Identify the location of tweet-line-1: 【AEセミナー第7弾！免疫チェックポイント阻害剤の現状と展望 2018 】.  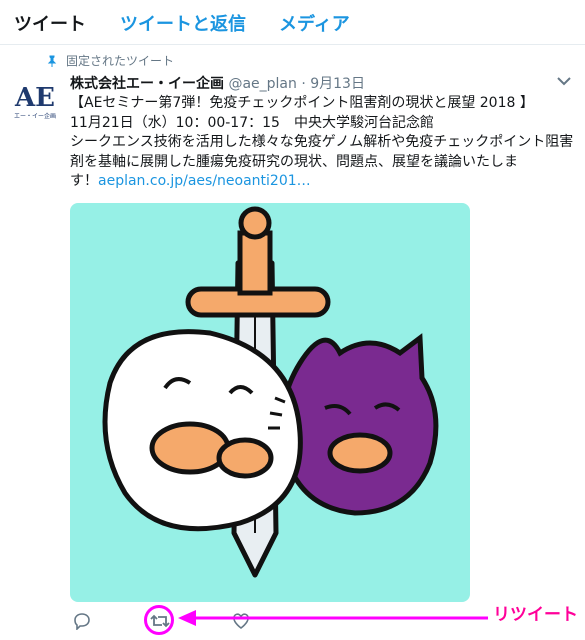
(302, 103).